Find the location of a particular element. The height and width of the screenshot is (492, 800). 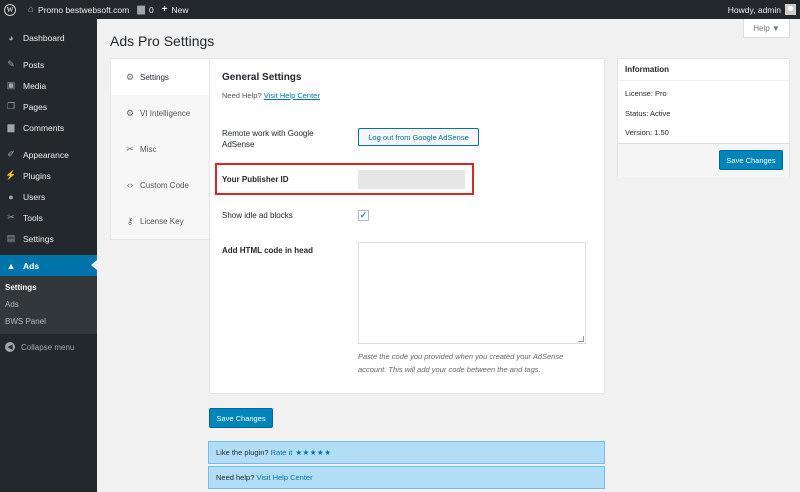

sidebar-item-tools: ✂ Tools is located at coordinates (48, 217).